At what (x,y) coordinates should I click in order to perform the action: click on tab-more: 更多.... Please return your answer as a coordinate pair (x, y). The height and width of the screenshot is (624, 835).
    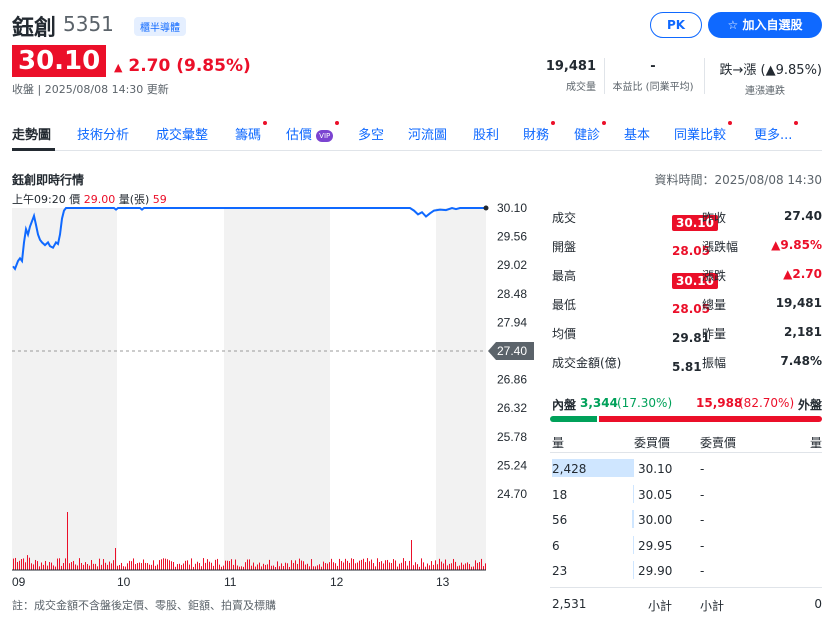
    Looking at the image, I should click on (776, 132).